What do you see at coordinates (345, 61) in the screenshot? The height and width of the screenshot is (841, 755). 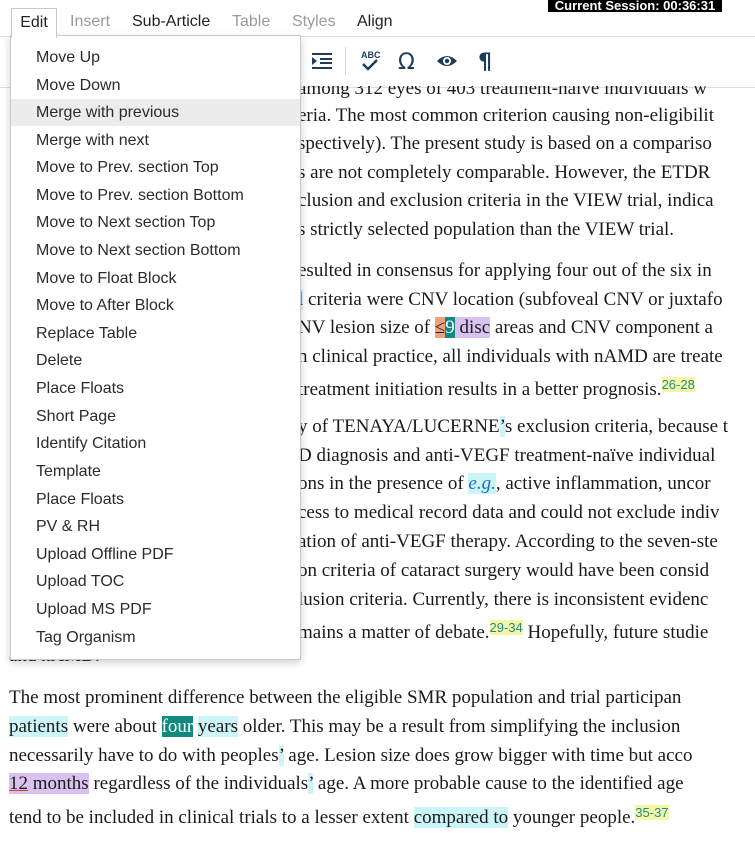 I see `toolbar-divider` at bounding box center [345, 61].